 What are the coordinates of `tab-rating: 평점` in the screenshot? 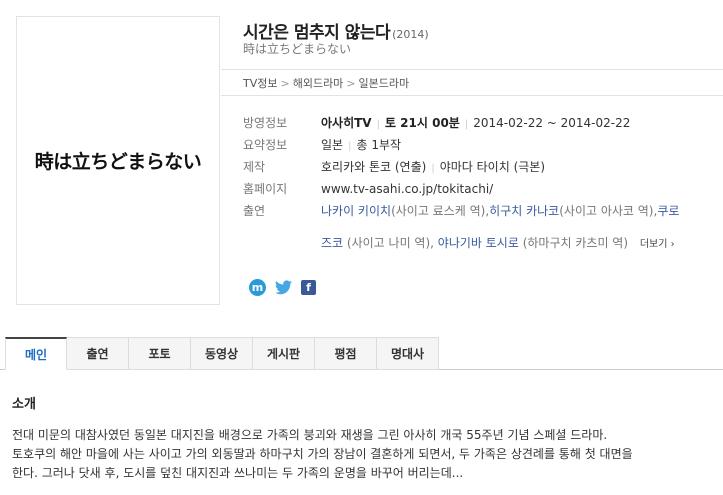 It's located at (346, 353).